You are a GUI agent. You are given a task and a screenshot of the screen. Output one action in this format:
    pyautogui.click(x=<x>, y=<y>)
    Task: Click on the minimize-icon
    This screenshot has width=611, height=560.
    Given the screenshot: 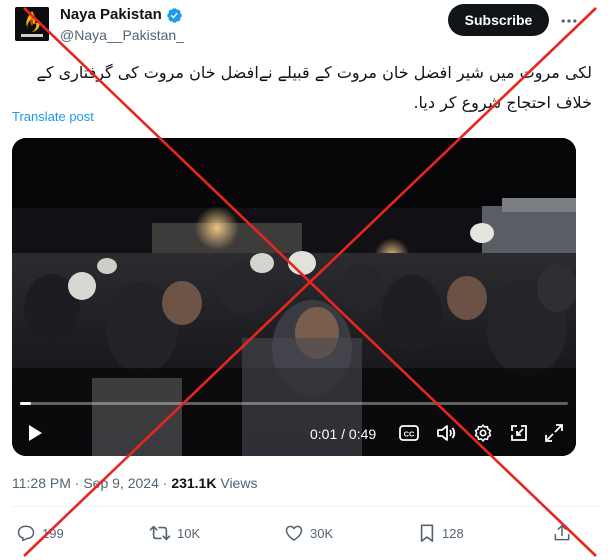 What is the action you would take?
    pyautogui.click(x=519, y=433)
    